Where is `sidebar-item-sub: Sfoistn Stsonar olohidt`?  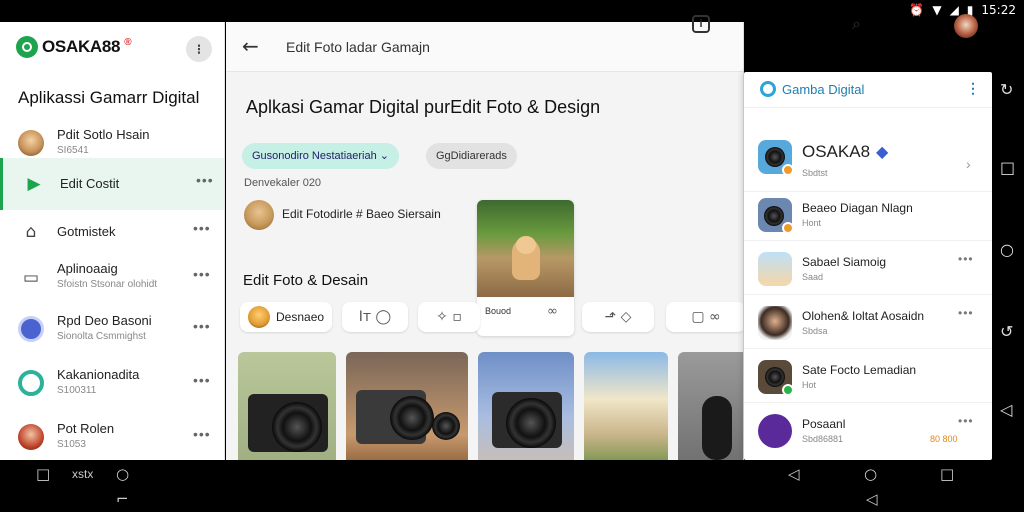
sidebar-item-sub: Sfoistn Stsonar olohidt is located at coordinates (107, 284).